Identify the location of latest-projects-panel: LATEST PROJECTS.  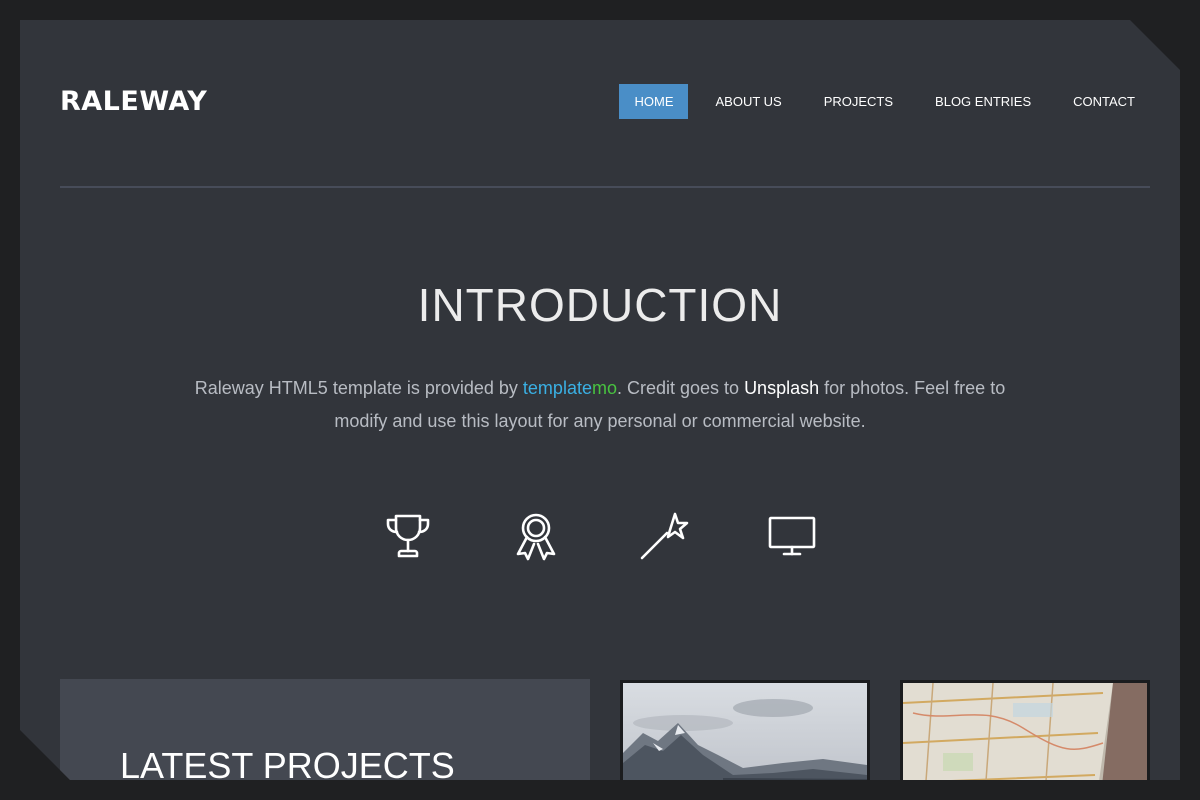
(325, 729).